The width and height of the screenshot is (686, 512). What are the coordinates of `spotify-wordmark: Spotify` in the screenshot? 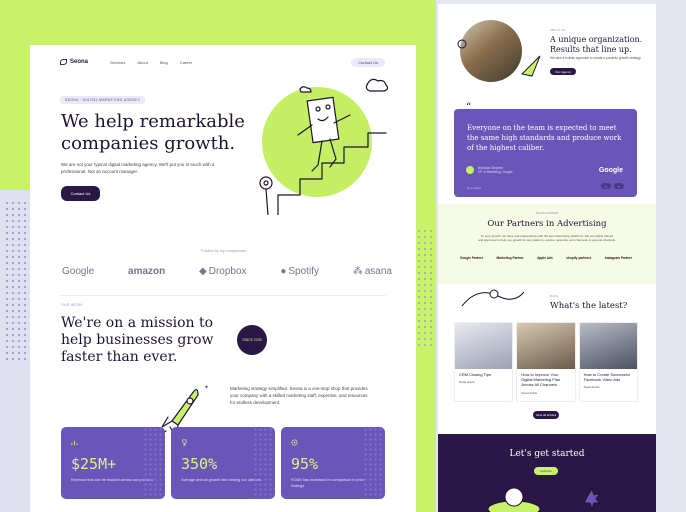 It's located at (303, 271).